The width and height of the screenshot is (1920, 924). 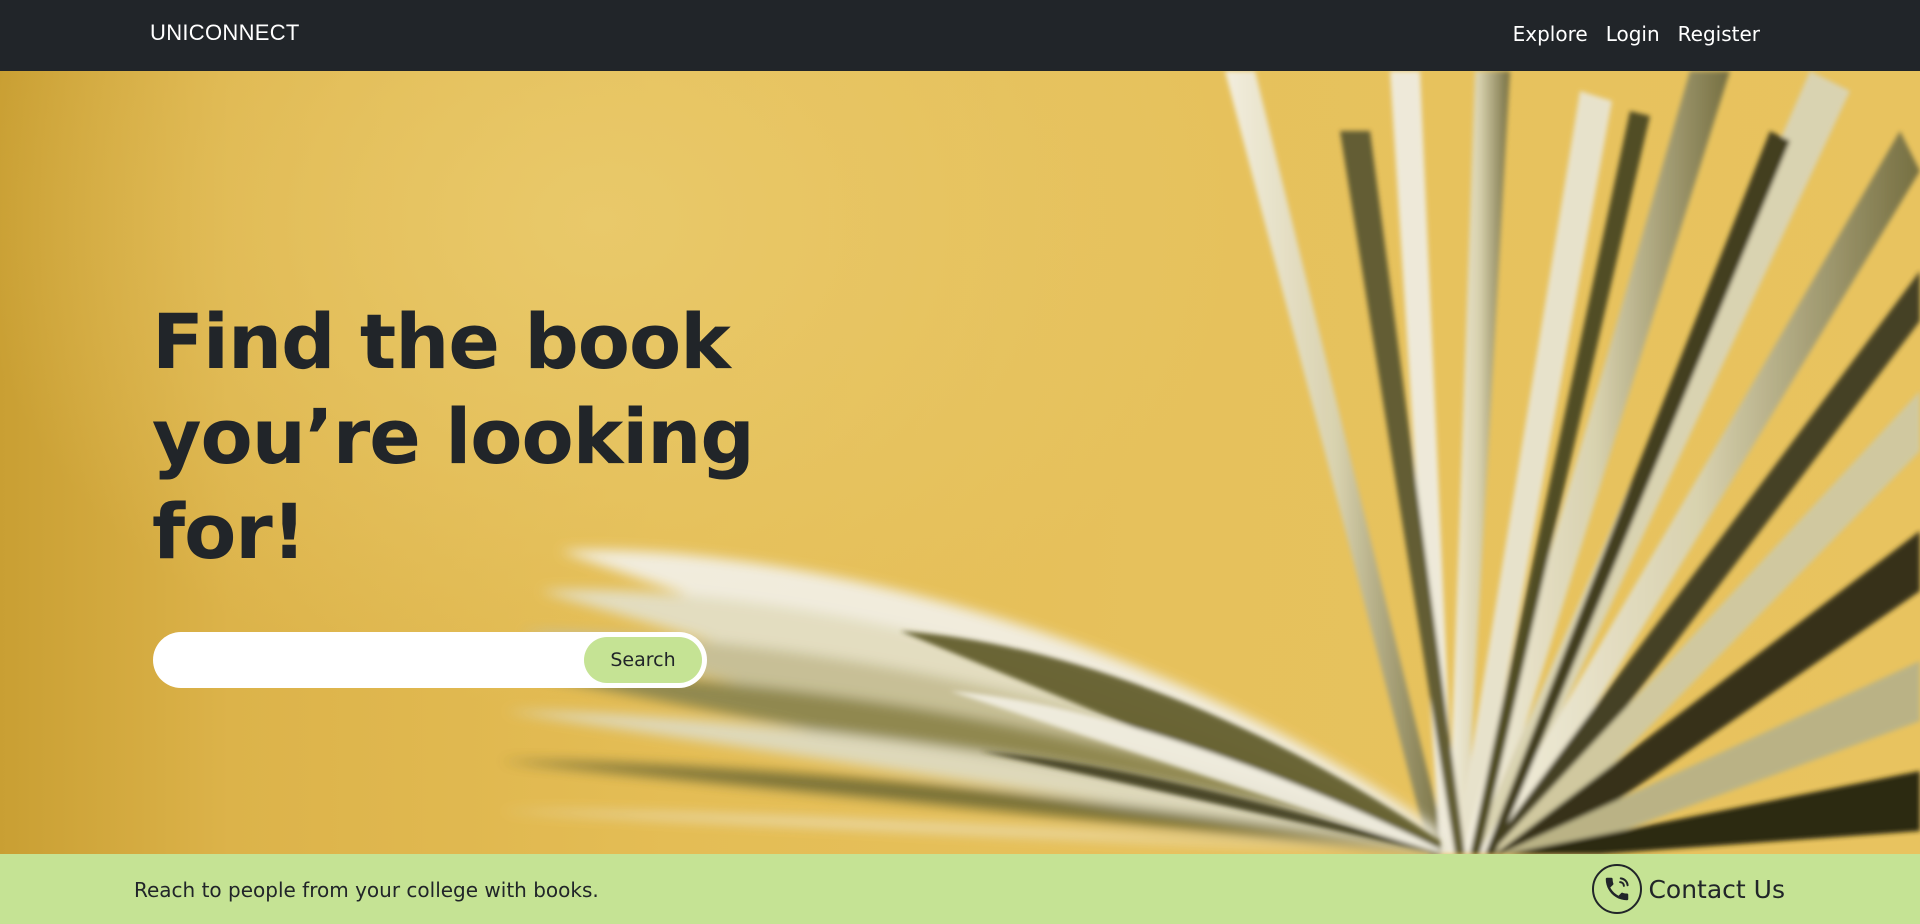 I want to click on brand-logo: UNICONNECT, so click(x=225, y=33).